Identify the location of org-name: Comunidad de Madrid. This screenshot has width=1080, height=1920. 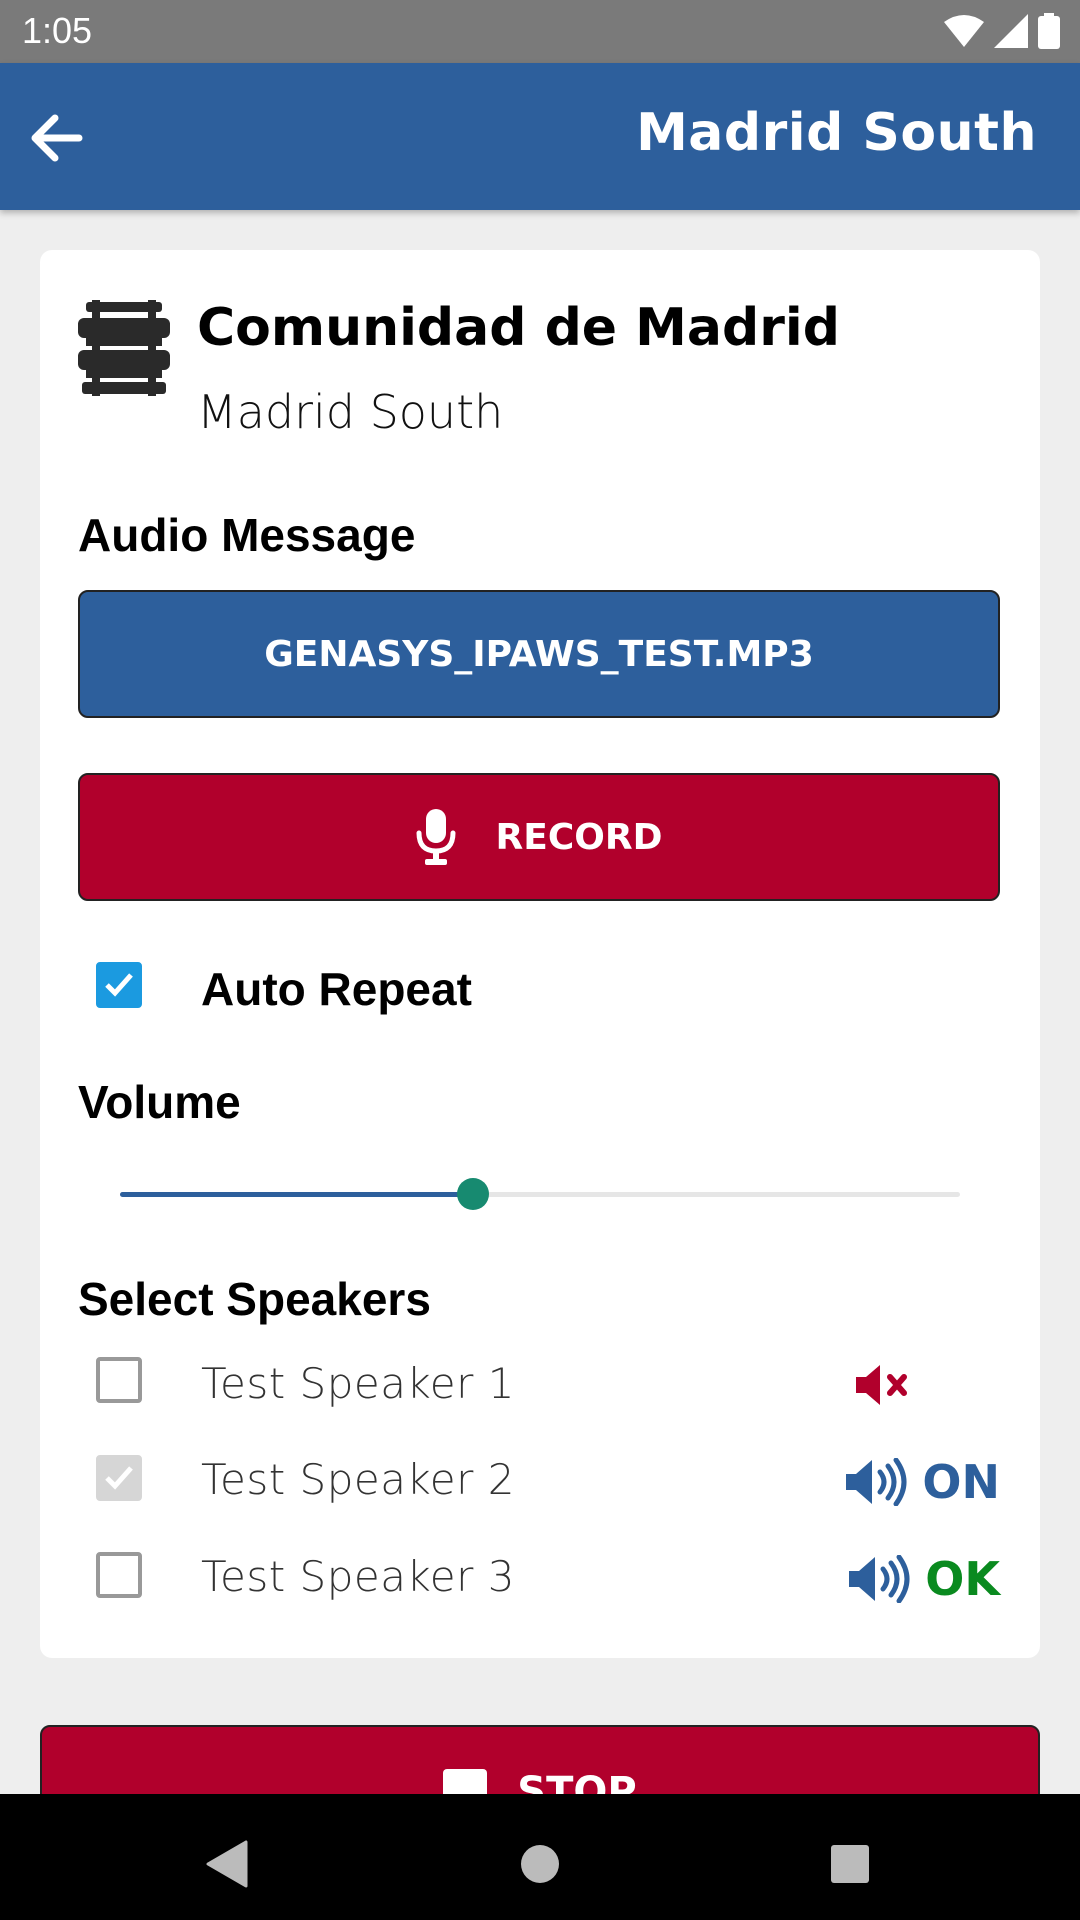
(518, 328).